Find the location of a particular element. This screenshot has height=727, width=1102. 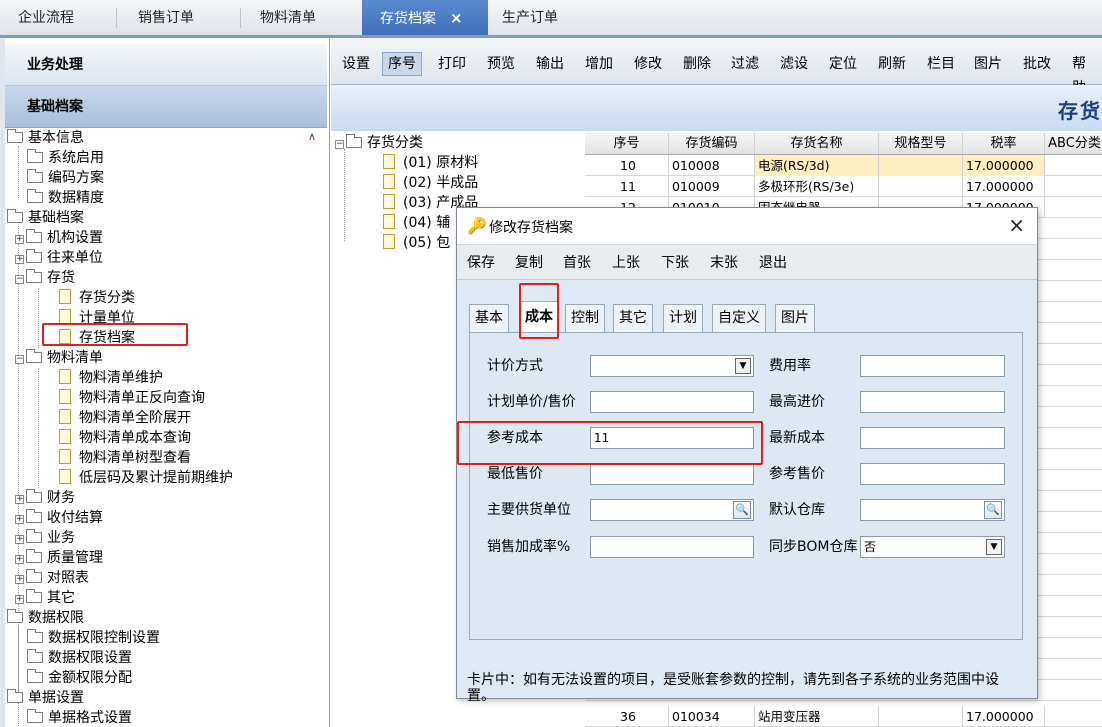

toolbar-edit-button: 修改 is located at coordinates (648, 64).